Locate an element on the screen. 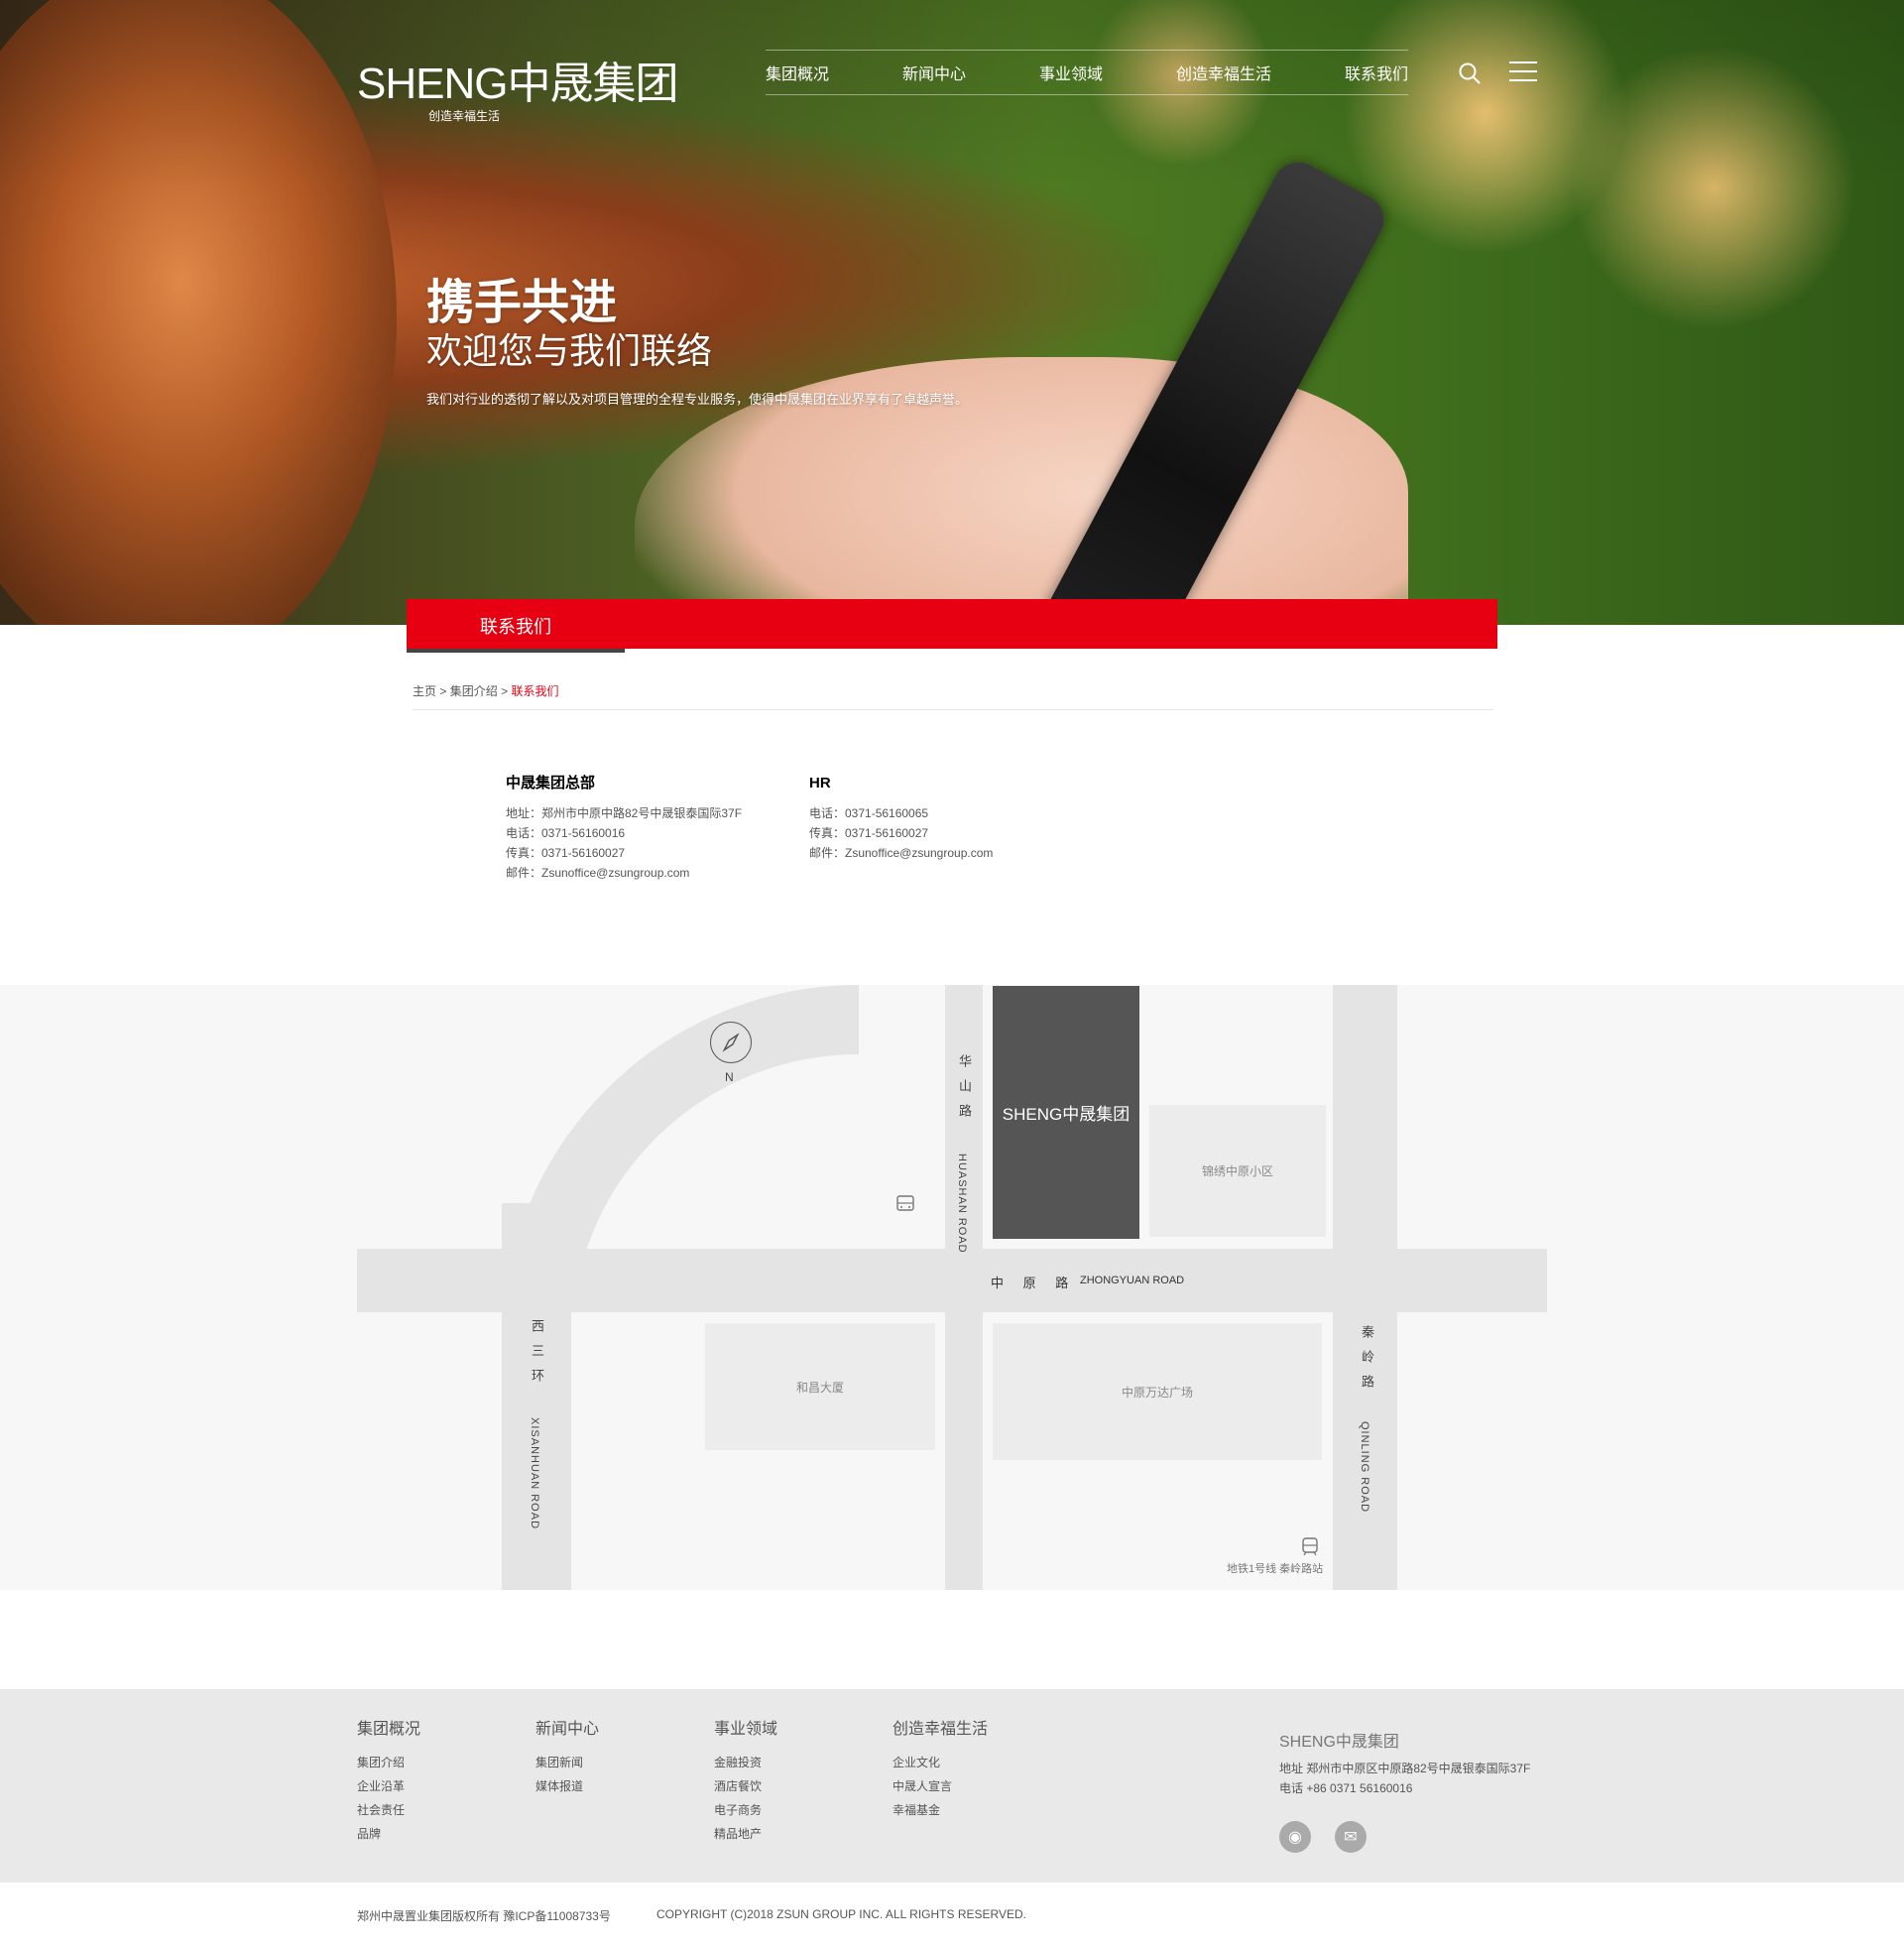 This screenshot has height=1949, width=1904. nav-item-happy-life: 创造幸福生活 is located at coordinates (1223, 72).